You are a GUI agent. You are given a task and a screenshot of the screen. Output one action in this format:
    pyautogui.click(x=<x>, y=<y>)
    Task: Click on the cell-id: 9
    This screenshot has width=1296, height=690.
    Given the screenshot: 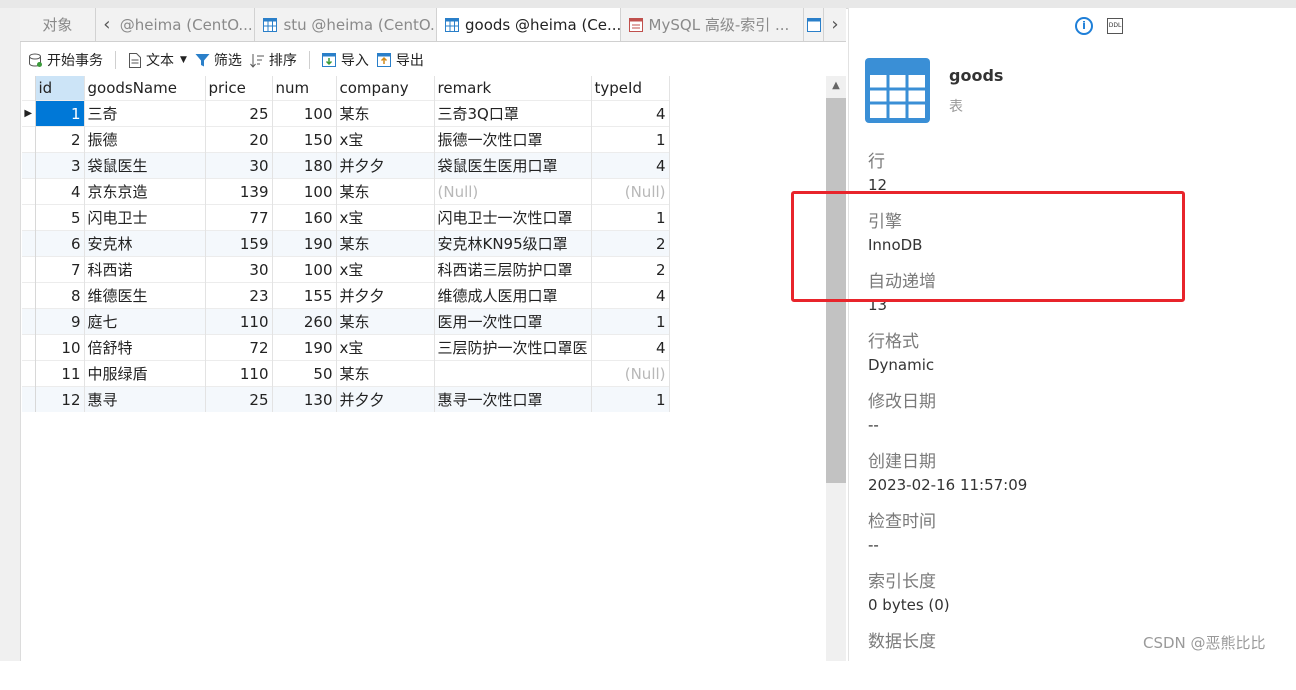 What is the action you would take?
    pyautogui.click(x=60, y=321)
    